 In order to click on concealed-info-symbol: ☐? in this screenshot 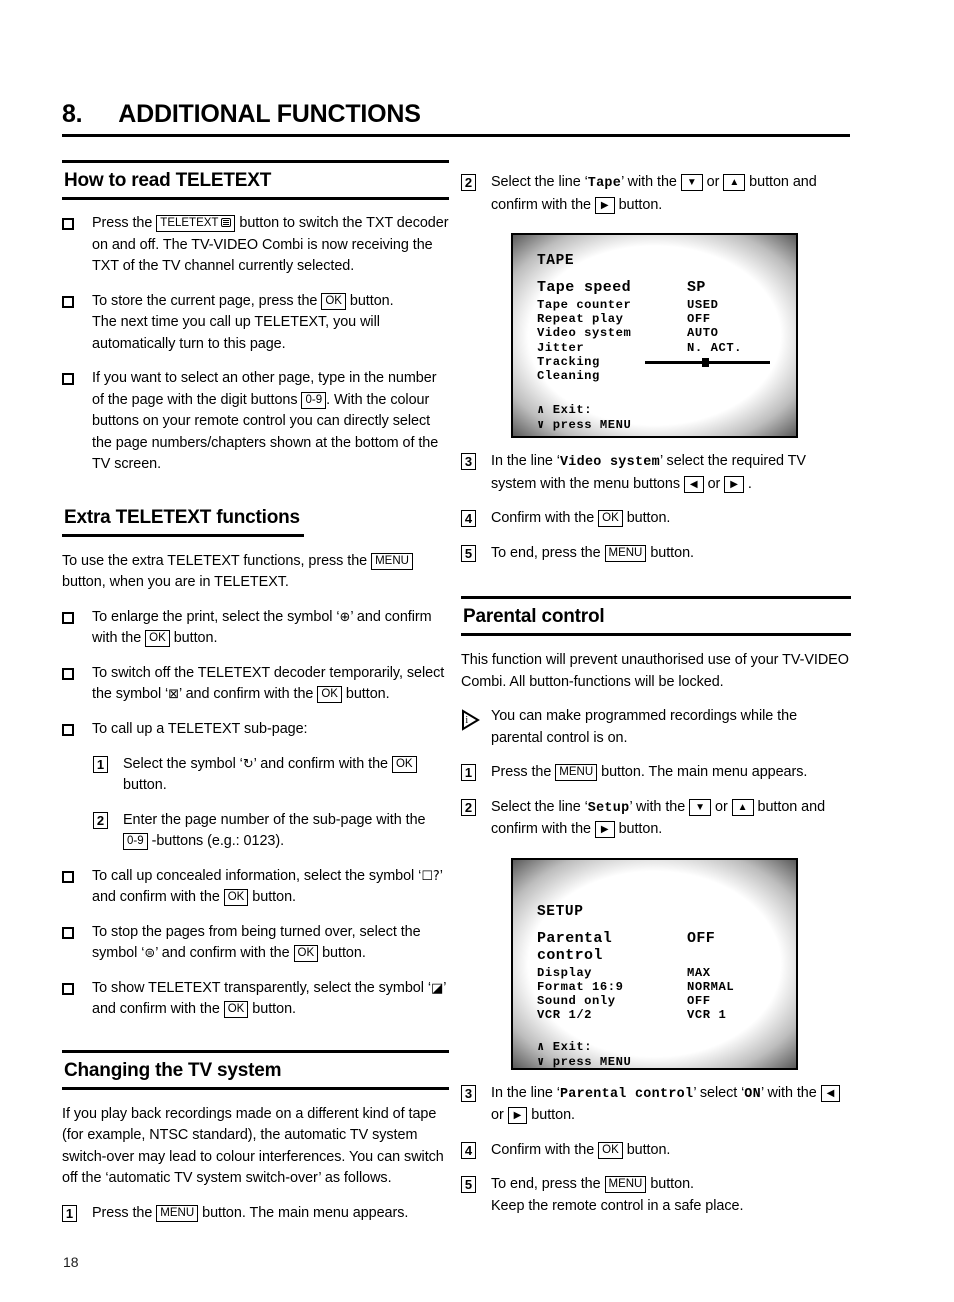, I will do `click(430, 876)`.